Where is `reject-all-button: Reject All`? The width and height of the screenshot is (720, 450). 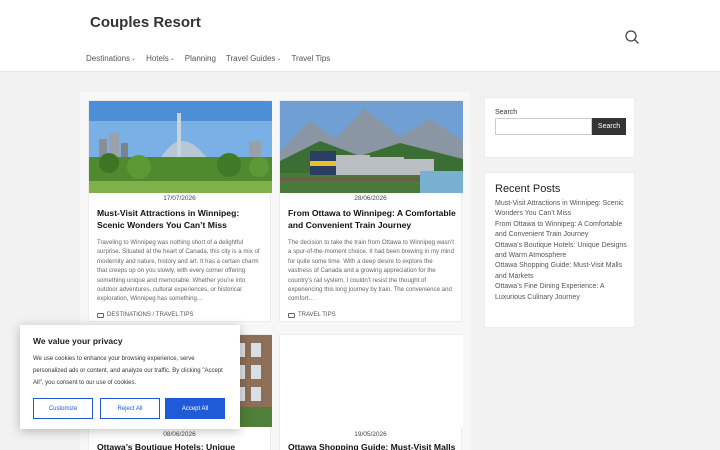
reject-all-button: Reject All is located at coordinates (130, 408).